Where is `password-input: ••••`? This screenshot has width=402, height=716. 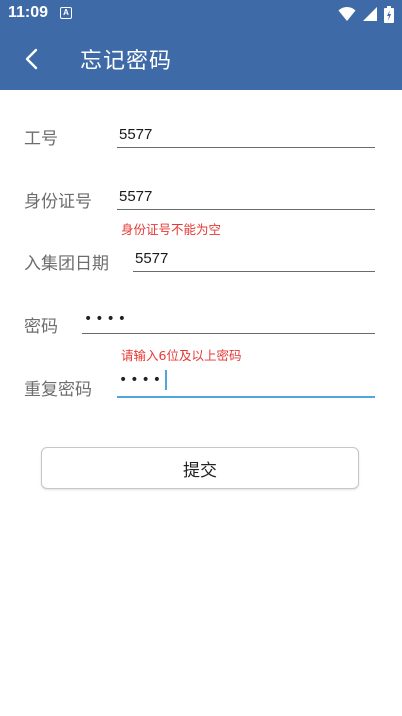
password-input: •••• is located at coordinates (228, 318).